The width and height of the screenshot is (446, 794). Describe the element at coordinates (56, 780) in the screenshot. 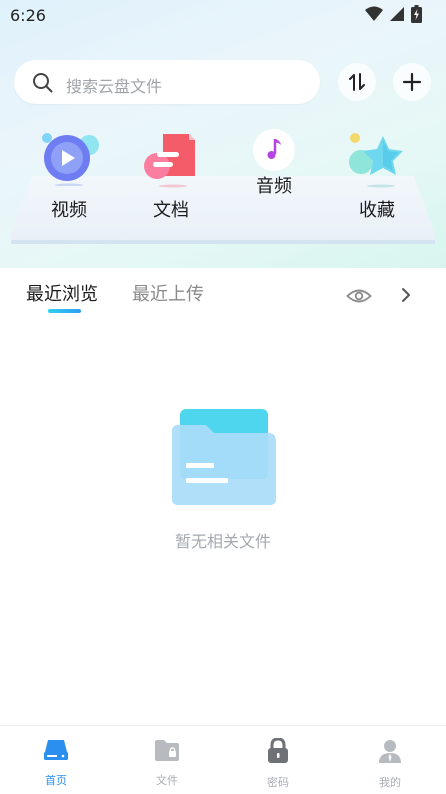

I see `nav-label-home: 首页` at that location.